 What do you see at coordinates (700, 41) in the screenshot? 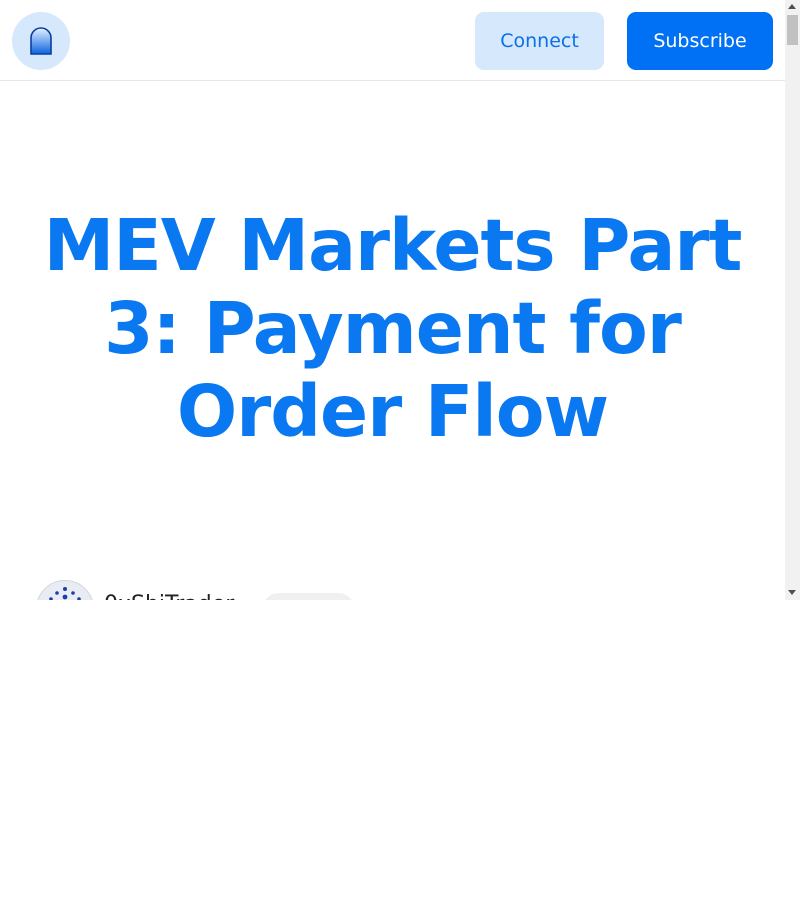
I see `subscribe-button: Subscribe` at bounding box center [700, 41].